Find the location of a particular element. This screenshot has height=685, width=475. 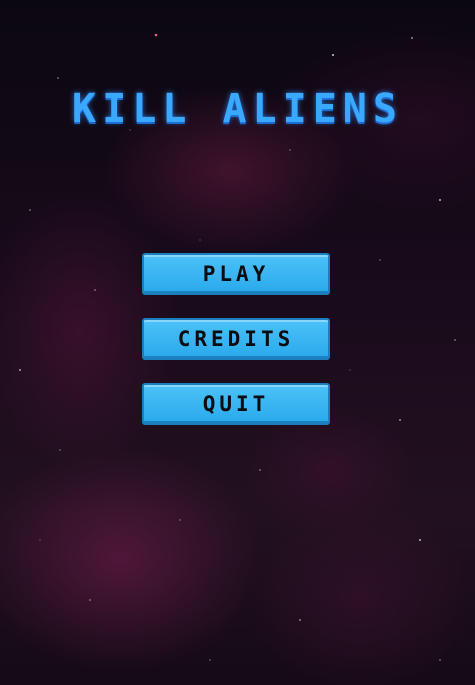

credits-button-label: CREDITS is located at coordinates (236, 339).